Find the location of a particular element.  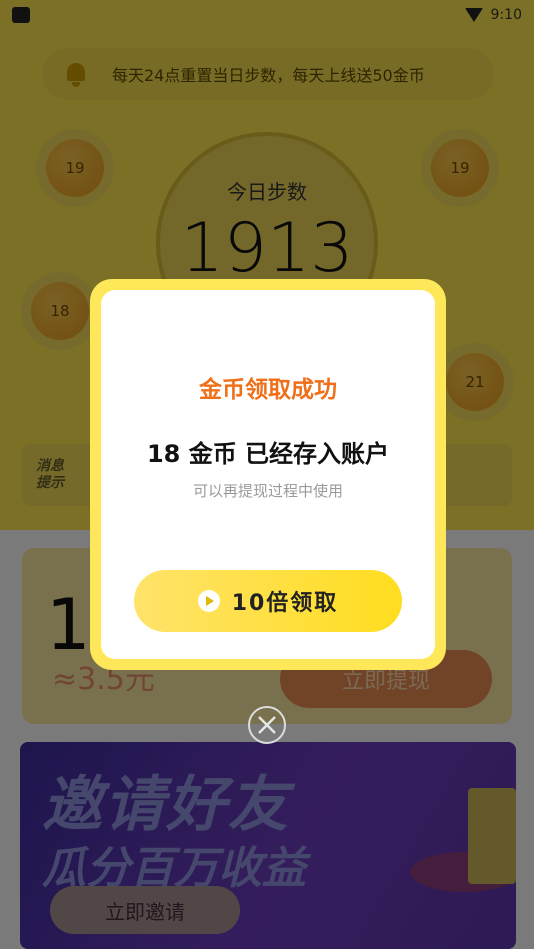

claim-10x-button: 10倍领取 is located at coordinates (268, 601).